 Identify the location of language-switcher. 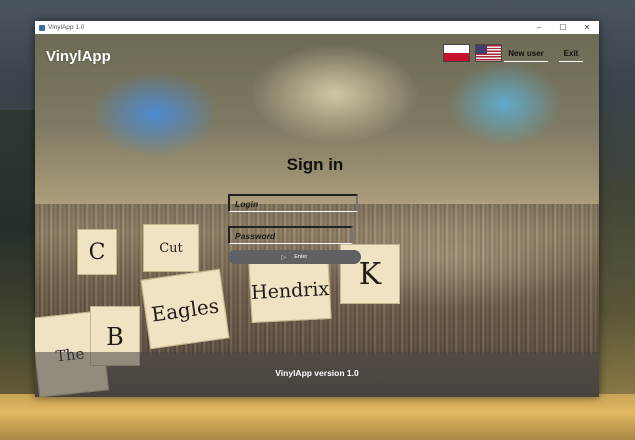
(472, 53).